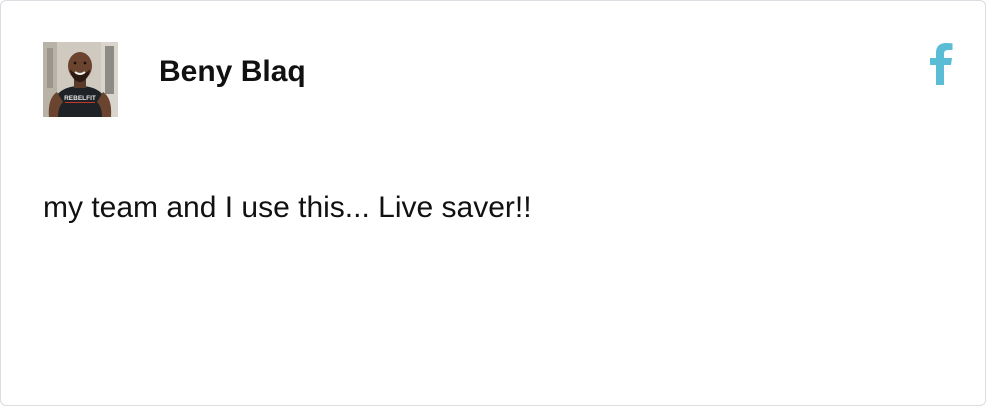 This screenshot has height=406, width=986. What do you see at coordinates (287, 207) in the screenshot?
I see `review-text: my team and I use this... Live saver!!` at bounding box center [287, 207].